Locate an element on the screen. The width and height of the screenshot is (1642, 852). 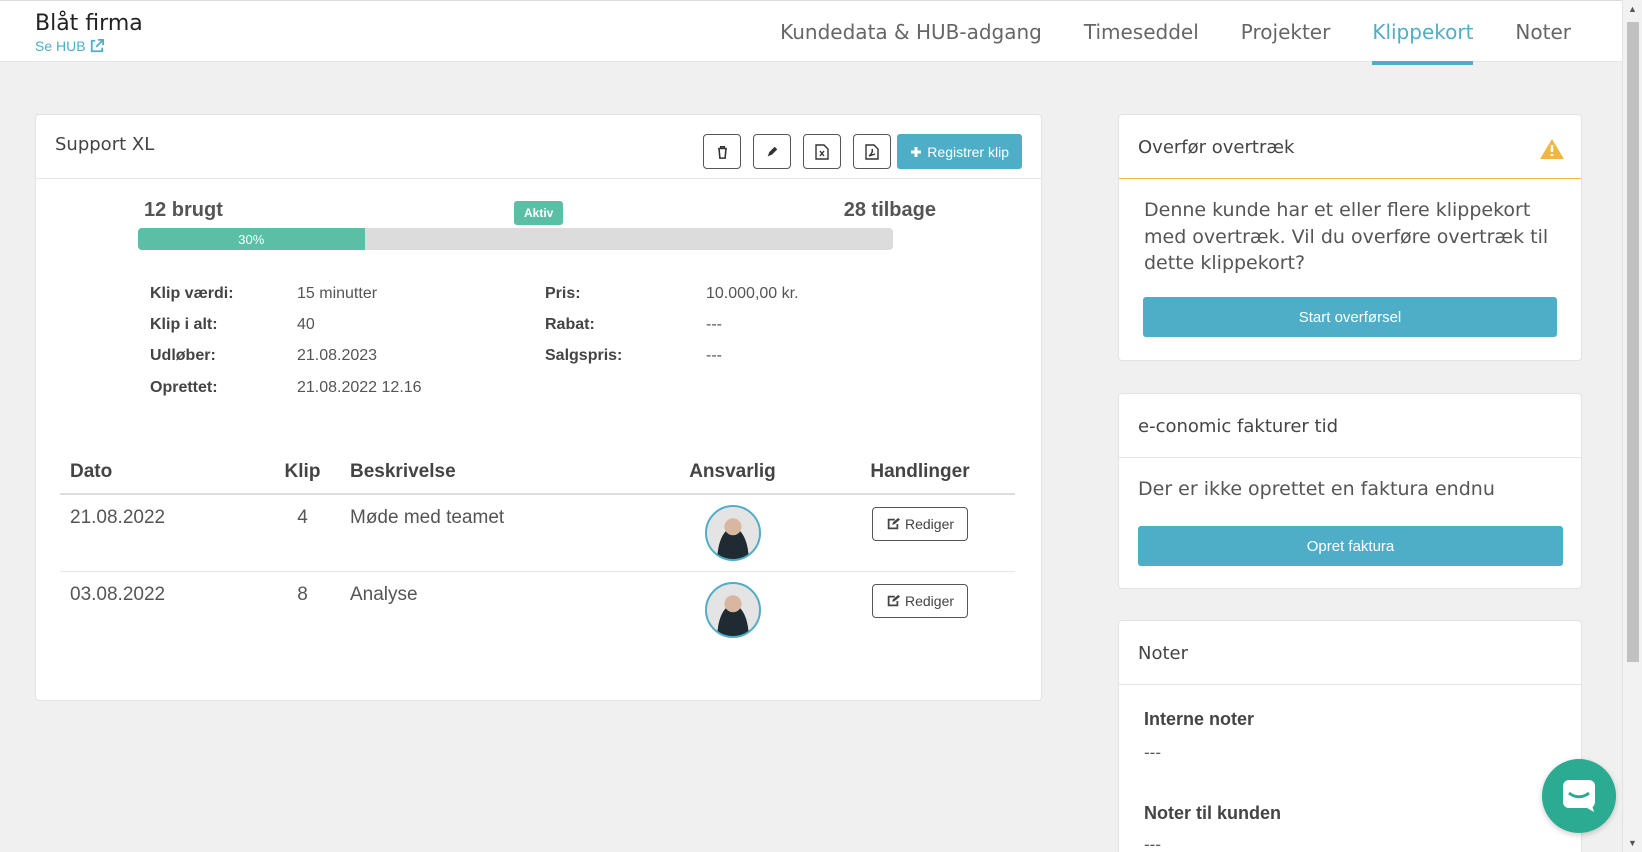
customer-notes-value: --- is located at coordinates (1152, 843).